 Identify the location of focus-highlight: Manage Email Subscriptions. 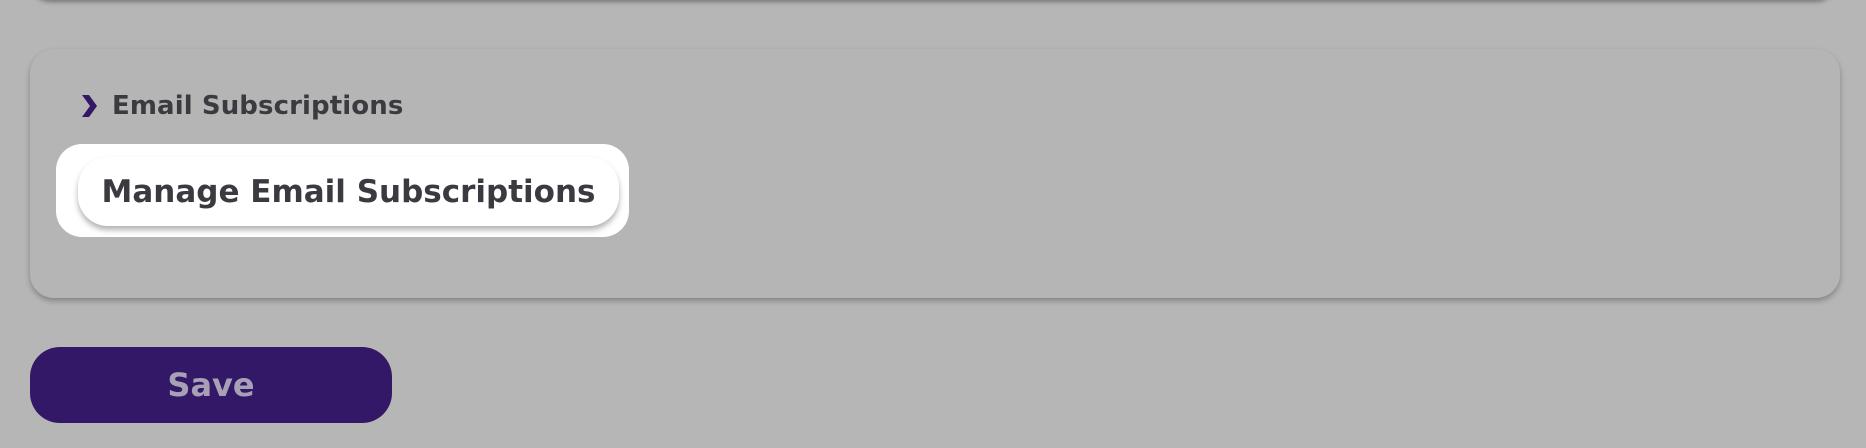
(342, 190).